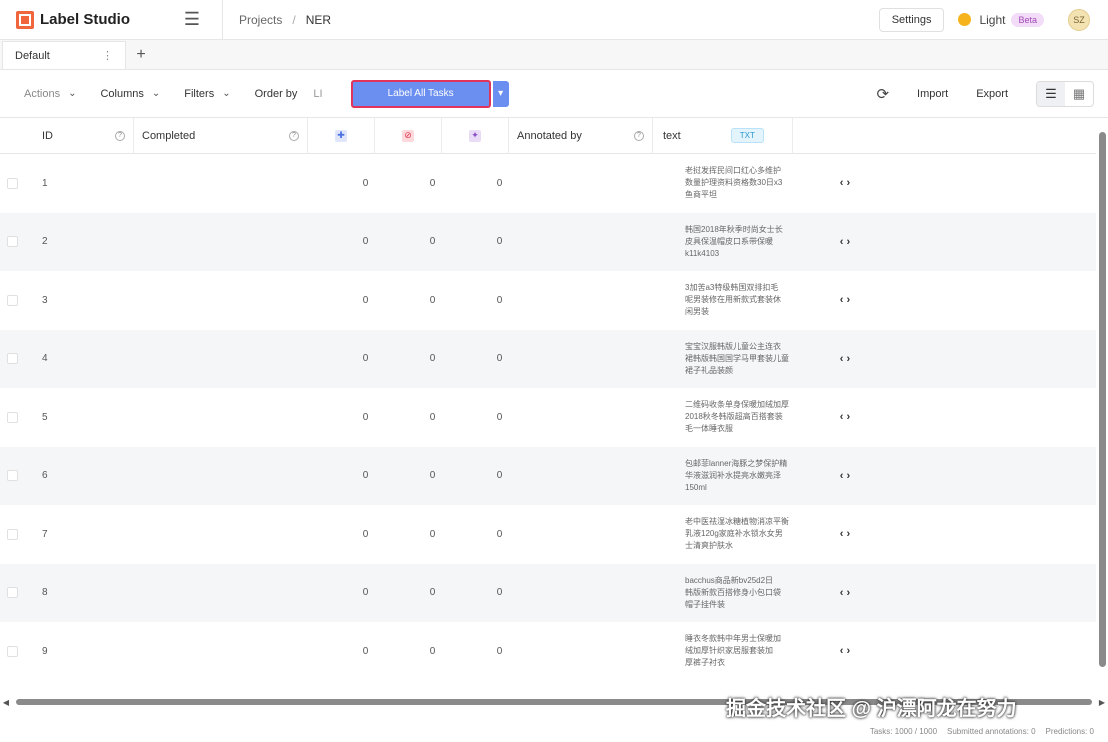 The height and width of the screenshot is (742, 1108). I want to click on task-text-line: 闲男装, so click(697, 312).